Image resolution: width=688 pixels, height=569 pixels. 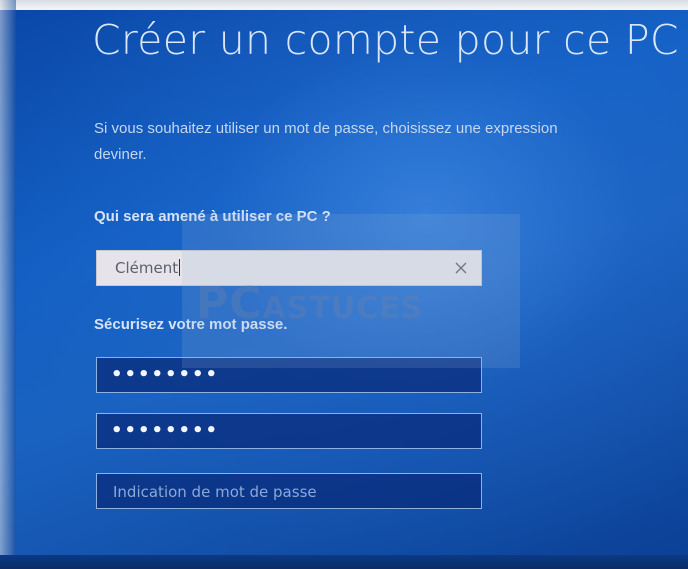 What do you see at coordinates (215, 492) in the screenshot?
I see `password-hint-placeholder: Indication de mot de passe` at bounding box center [215, 492].